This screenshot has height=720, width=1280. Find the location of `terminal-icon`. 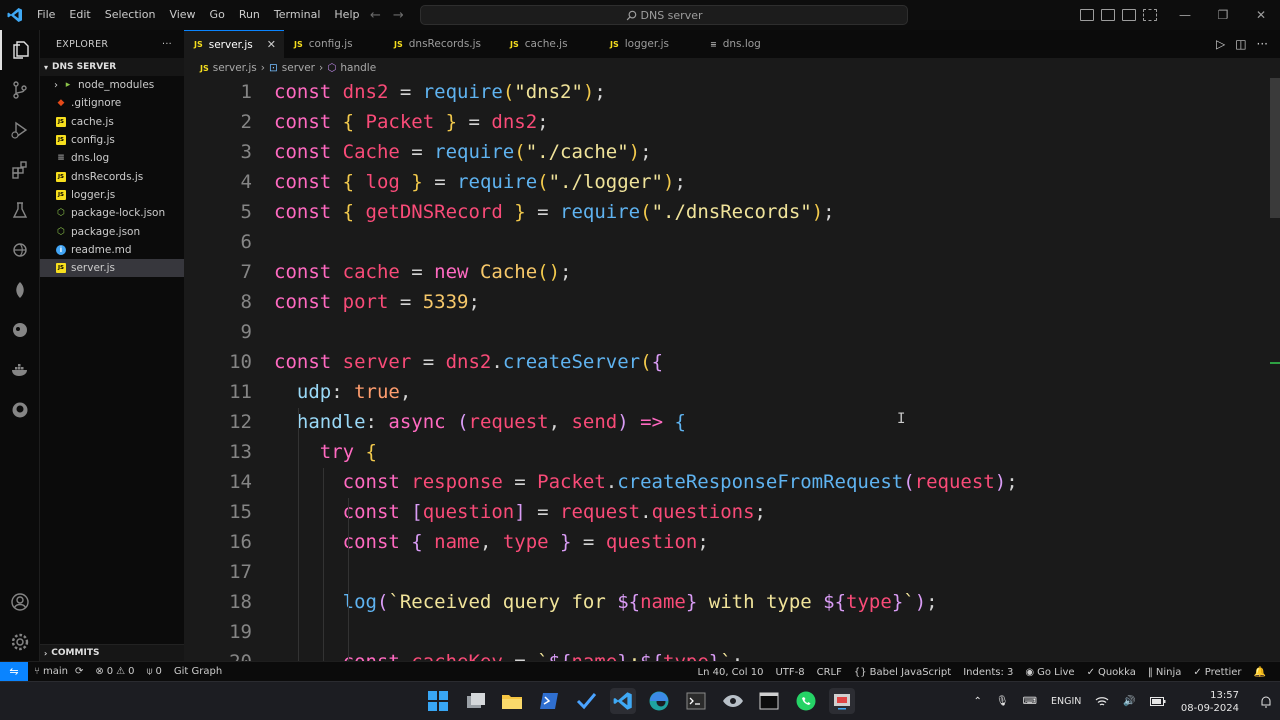

terminal-icon is located at coordinates (696, 701).